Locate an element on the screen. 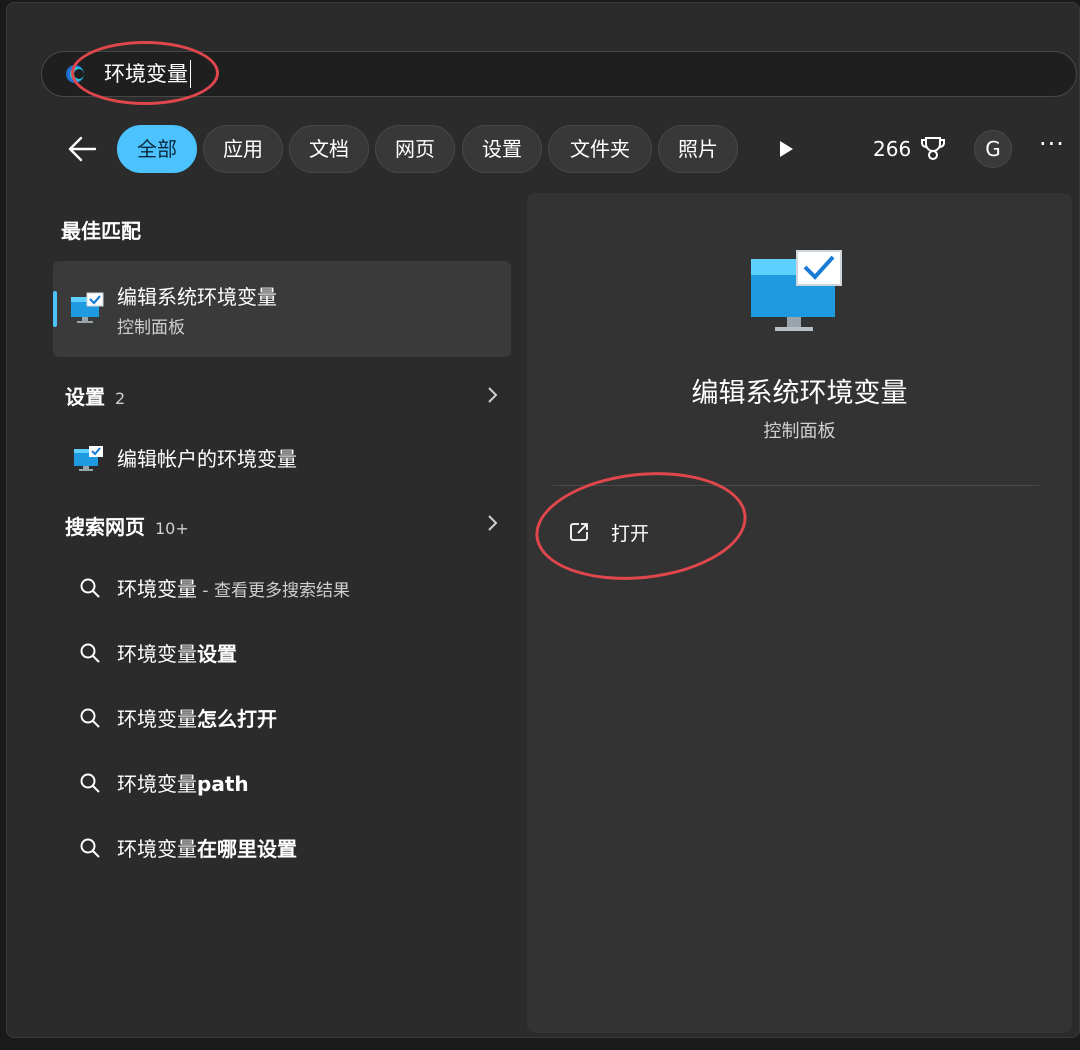  settings-item-label: 编辑帐户的环境变量 is located at coordinates (207, 459).